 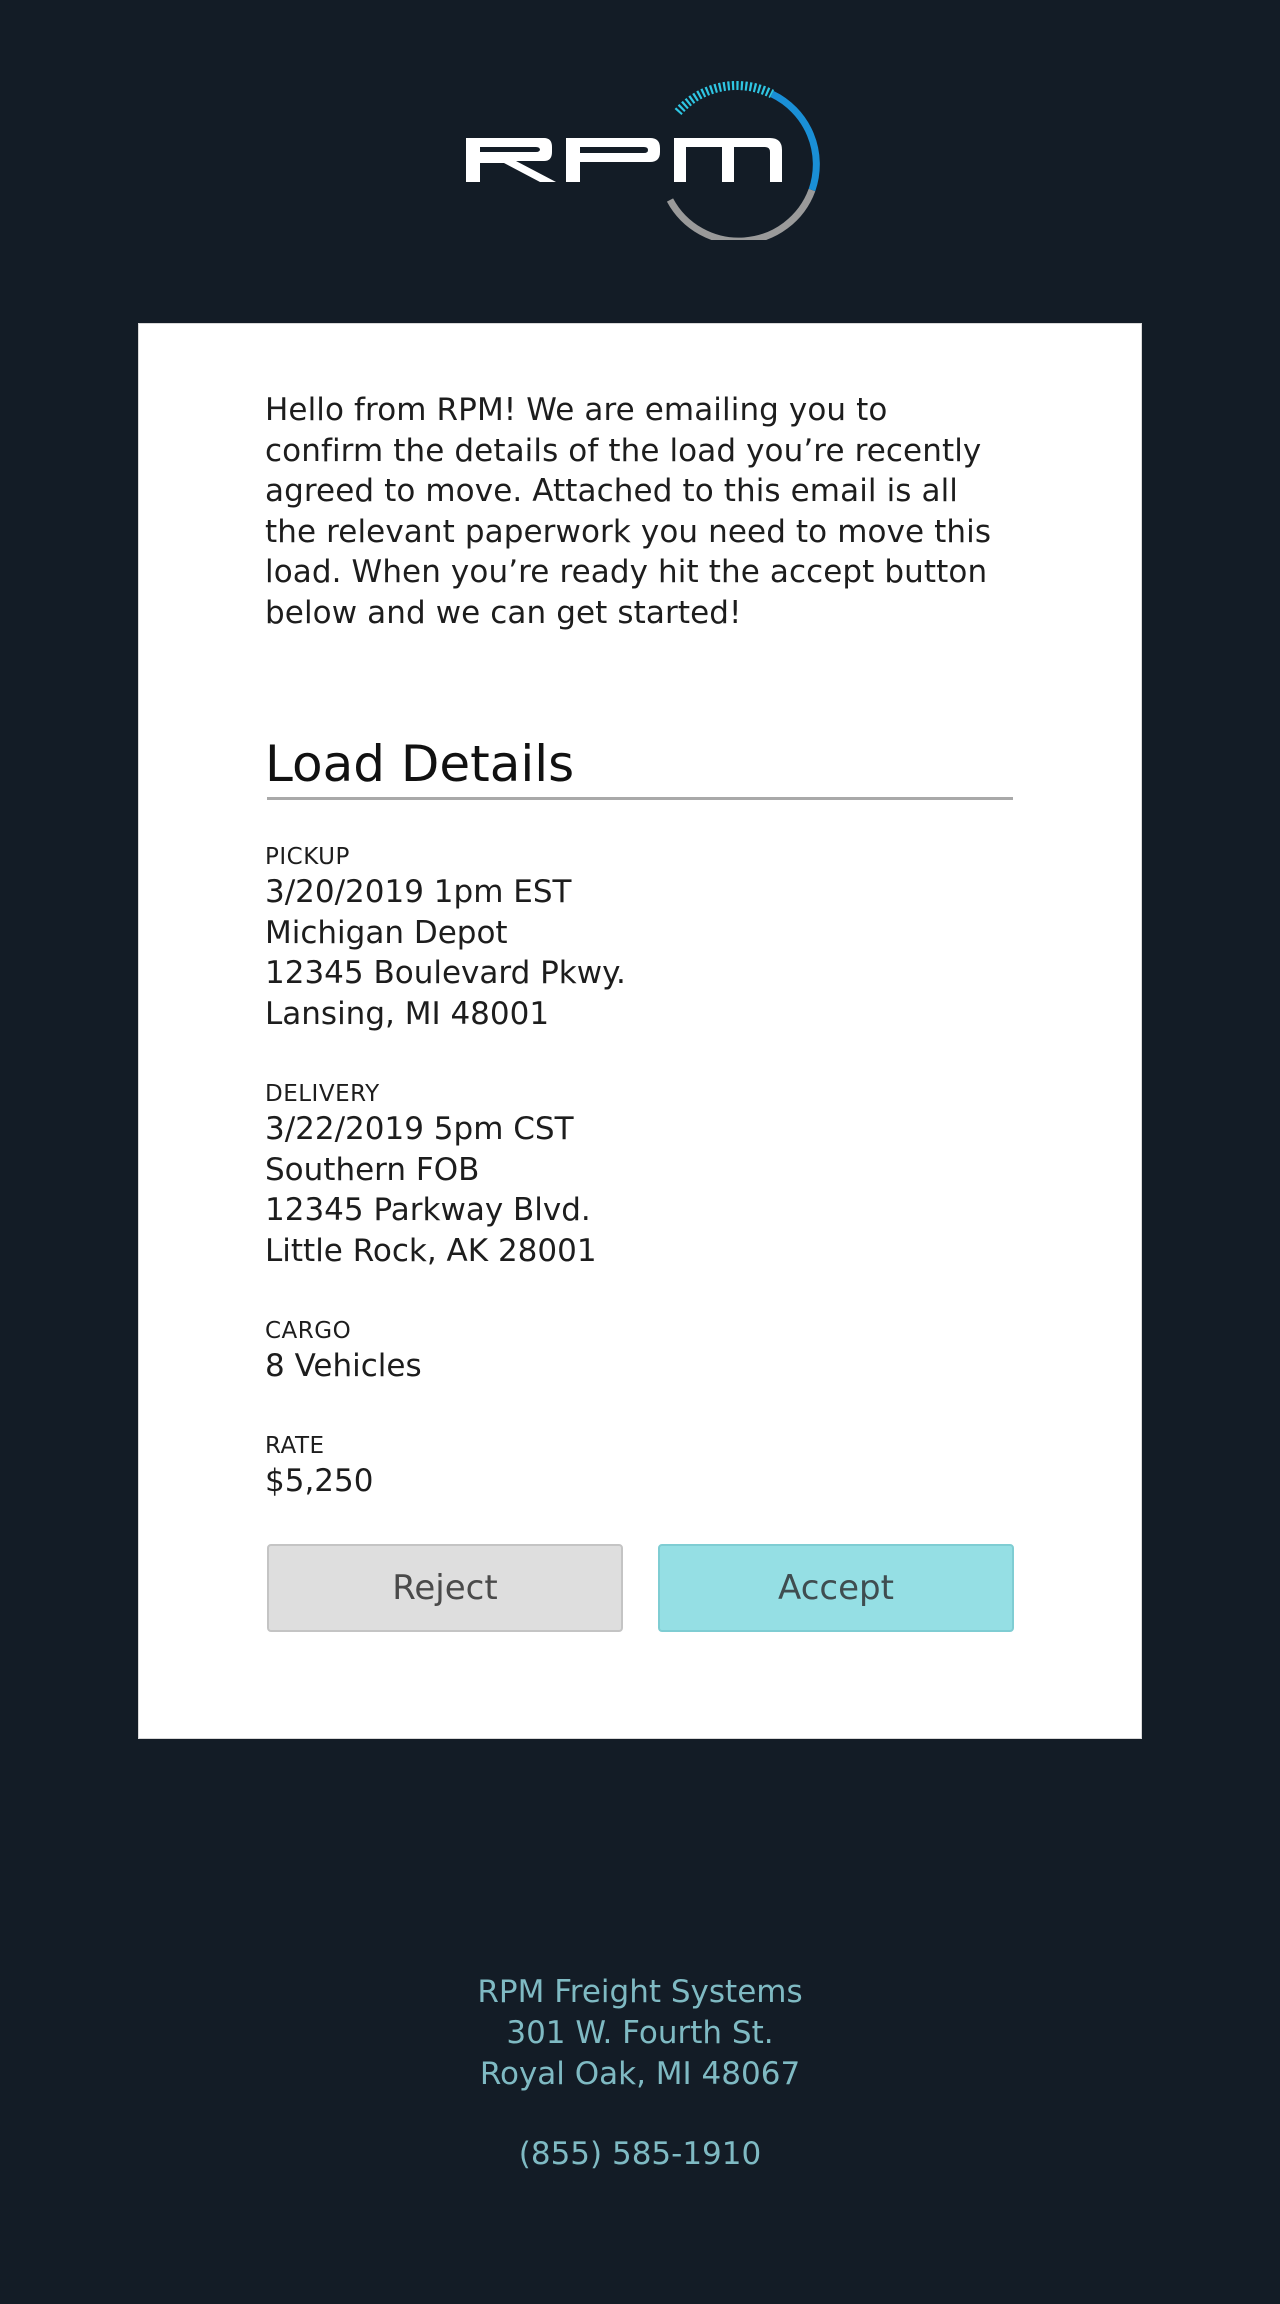 What do you see at coordinates (308, 1331) in the screenshot?
I see `cargo-label: CARGO` at bounding box center [308, 1331].